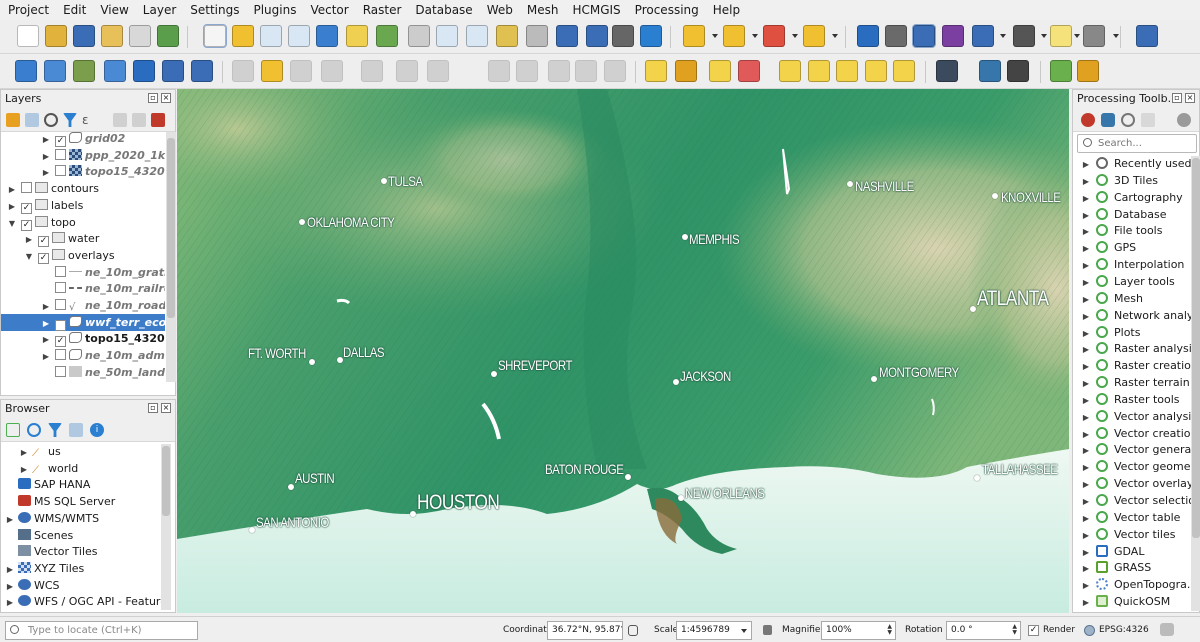 This screenshot has width=1200, height=642. I want to click on save-project-icon, so click(84, 36).